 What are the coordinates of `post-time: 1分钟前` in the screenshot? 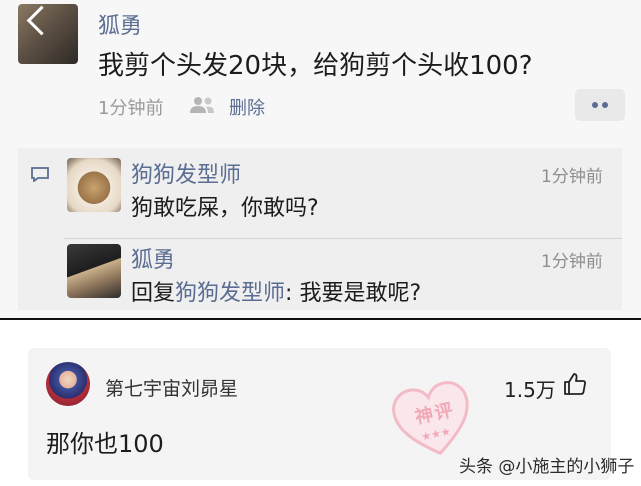 It's located at (131, 108).